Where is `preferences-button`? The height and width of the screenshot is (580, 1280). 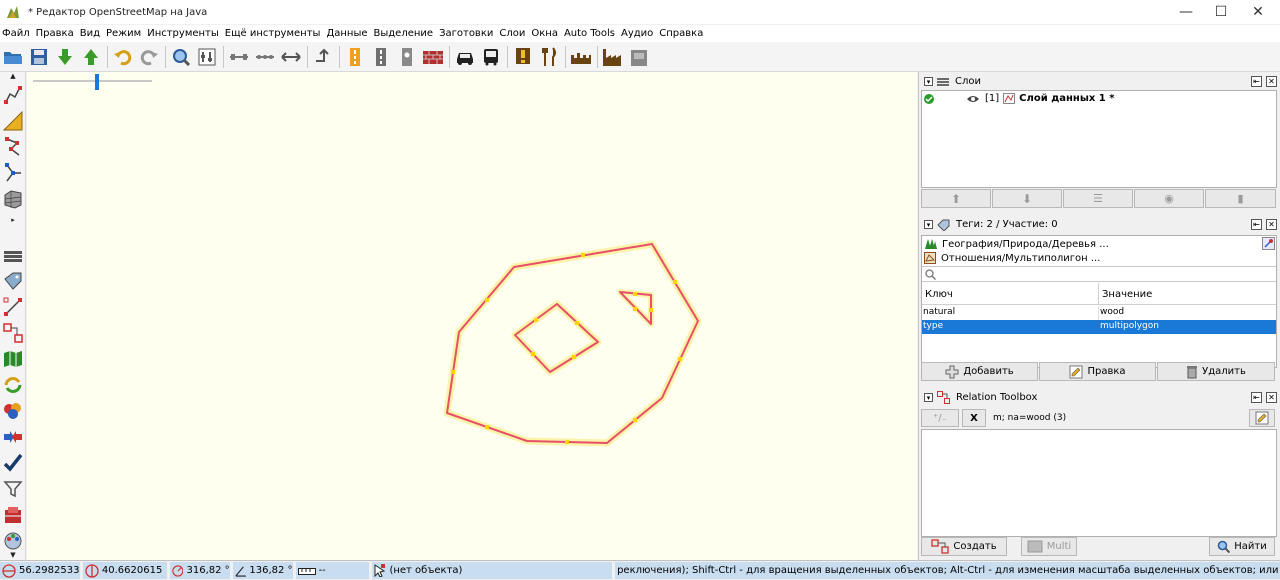 preferences-button is located at coordinates (207, 57).